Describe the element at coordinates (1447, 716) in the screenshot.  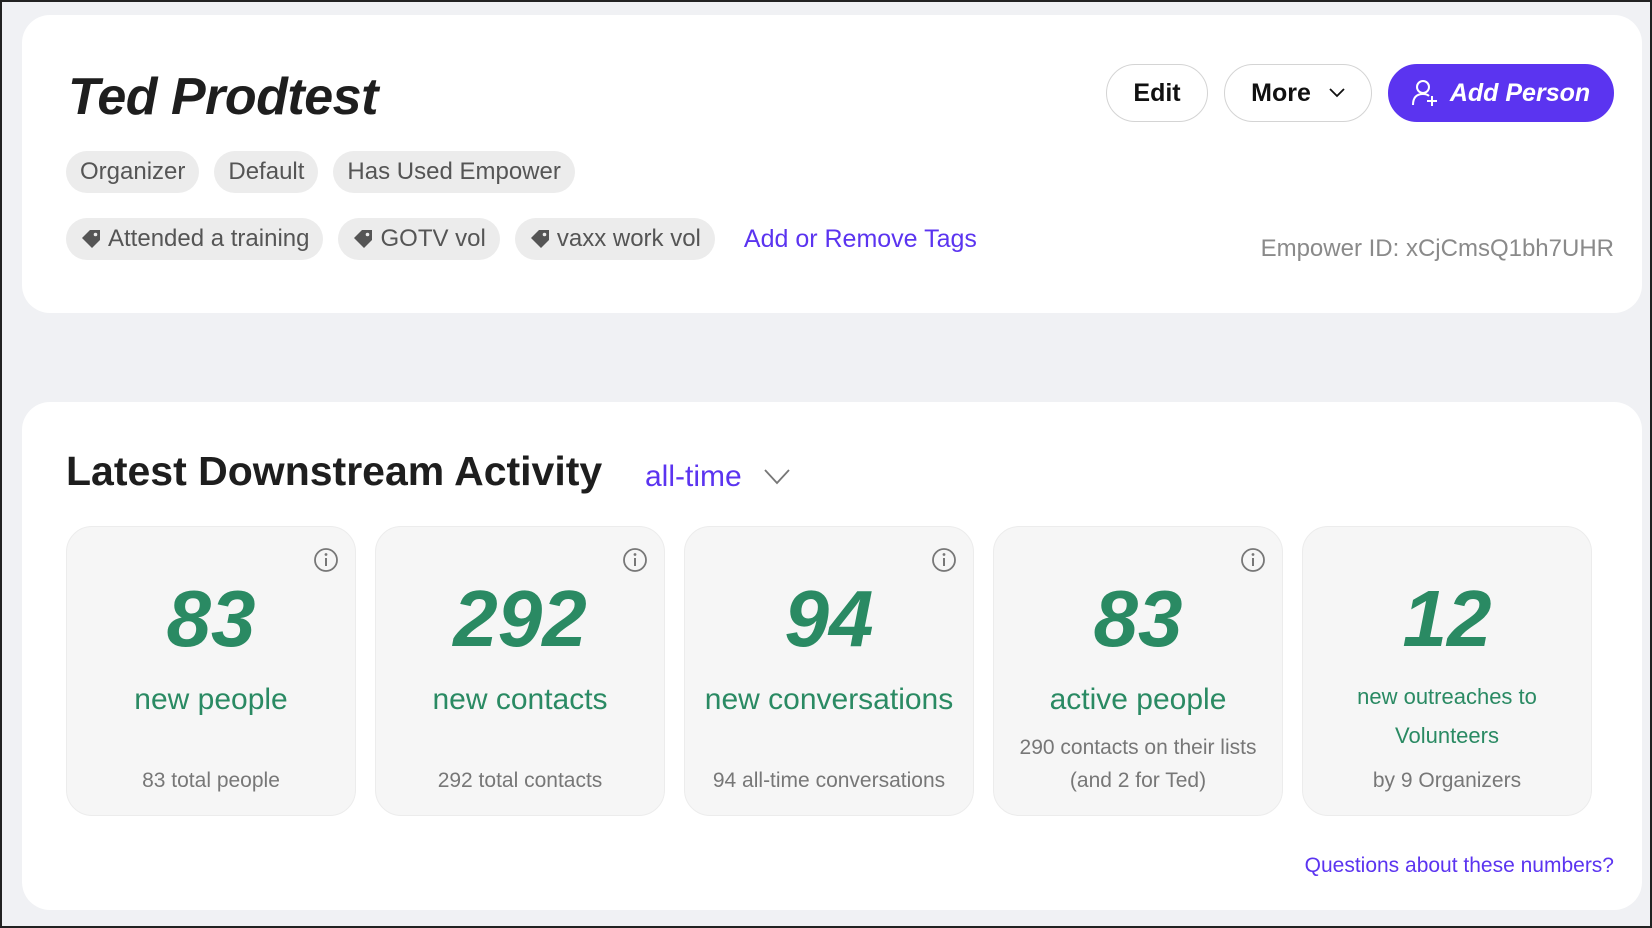
I see `stat-label: new outreaches to Volunteers` at that location.